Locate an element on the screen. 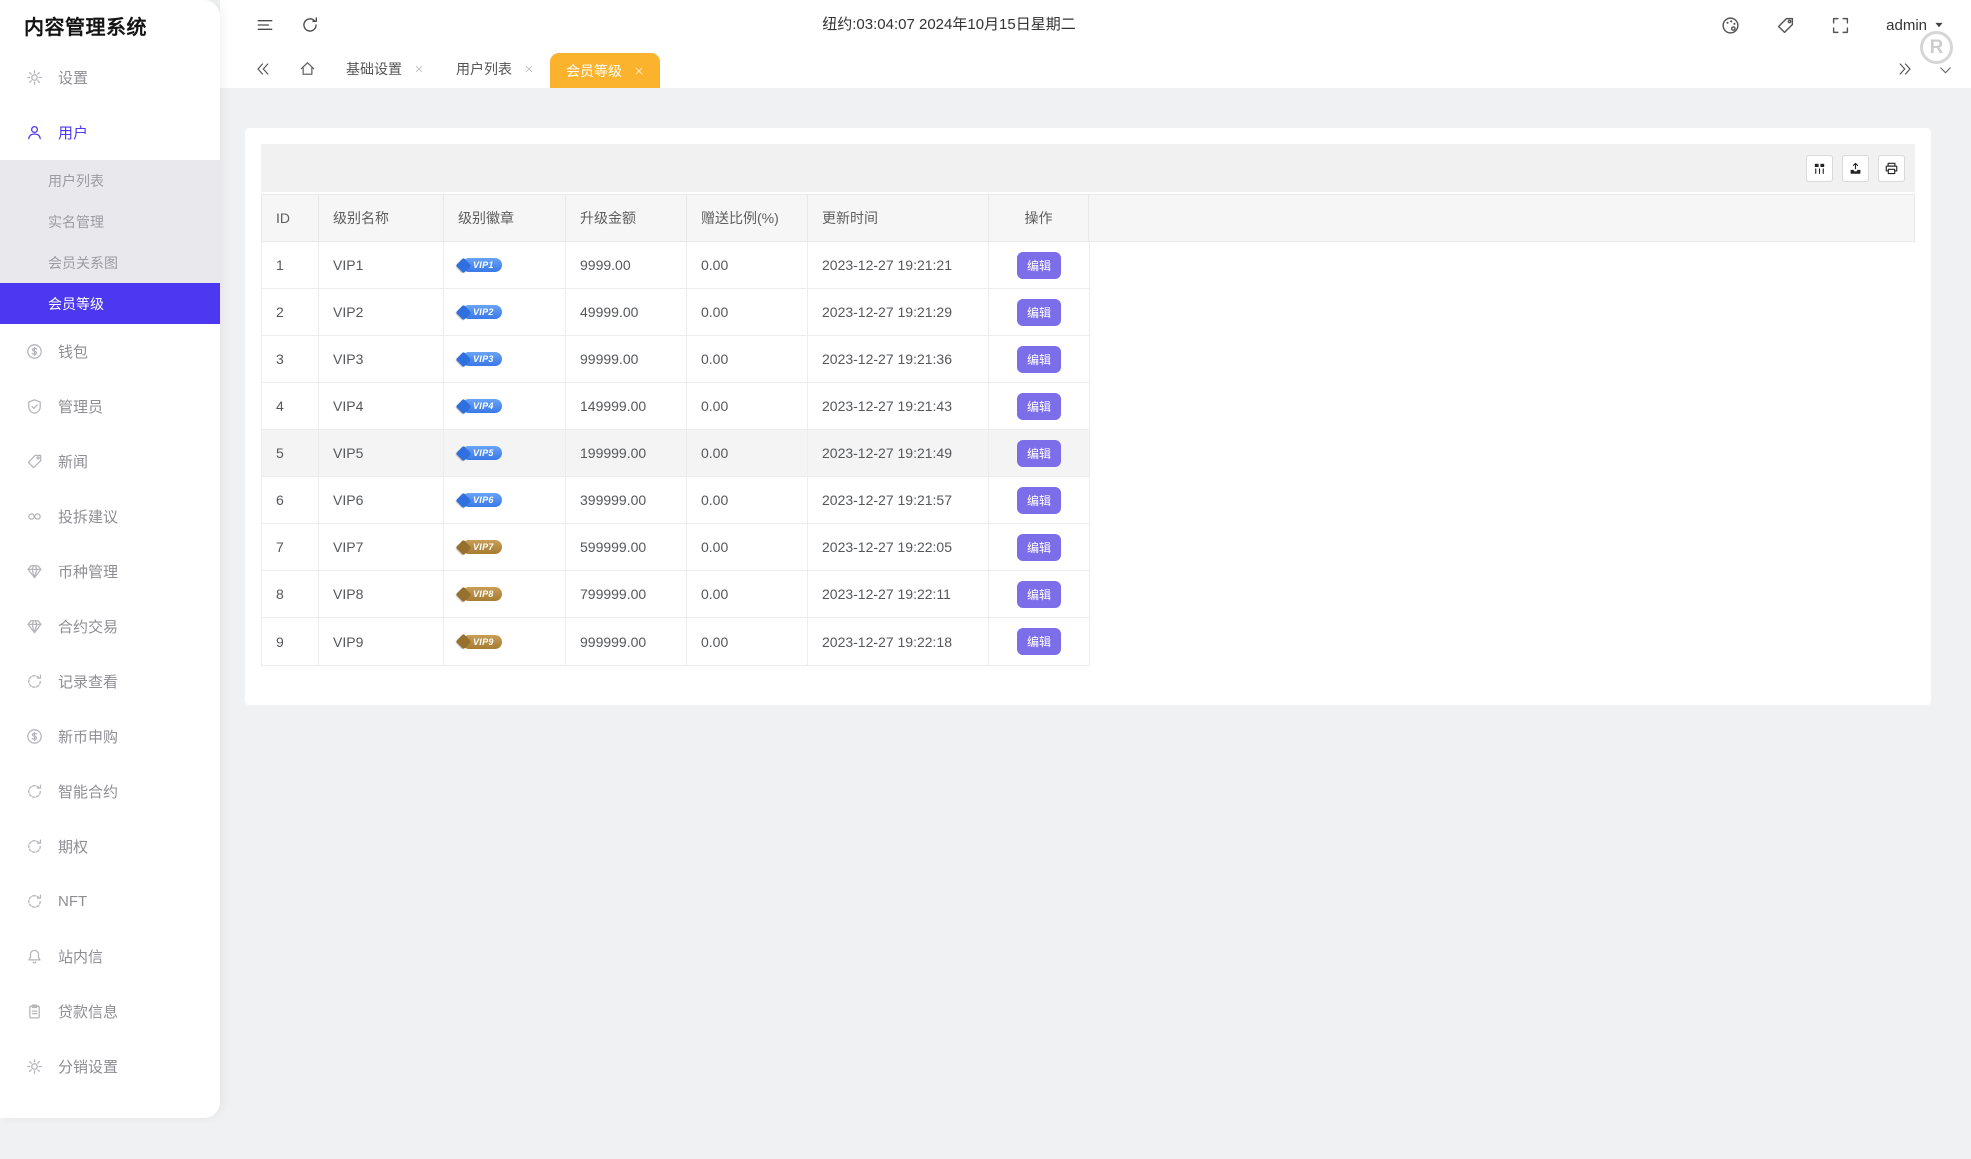  tab: 基础设置 is located at coordinates (385, 69).